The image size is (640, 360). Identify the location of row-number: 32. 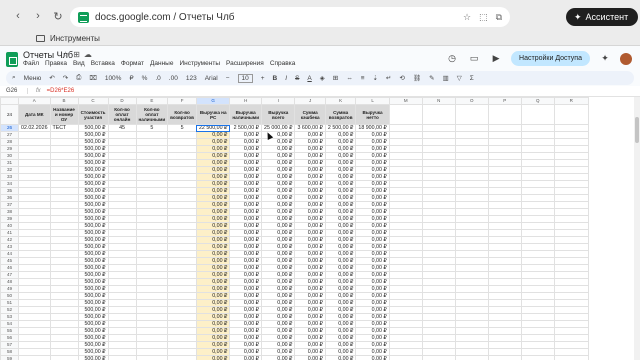
(9, 170).